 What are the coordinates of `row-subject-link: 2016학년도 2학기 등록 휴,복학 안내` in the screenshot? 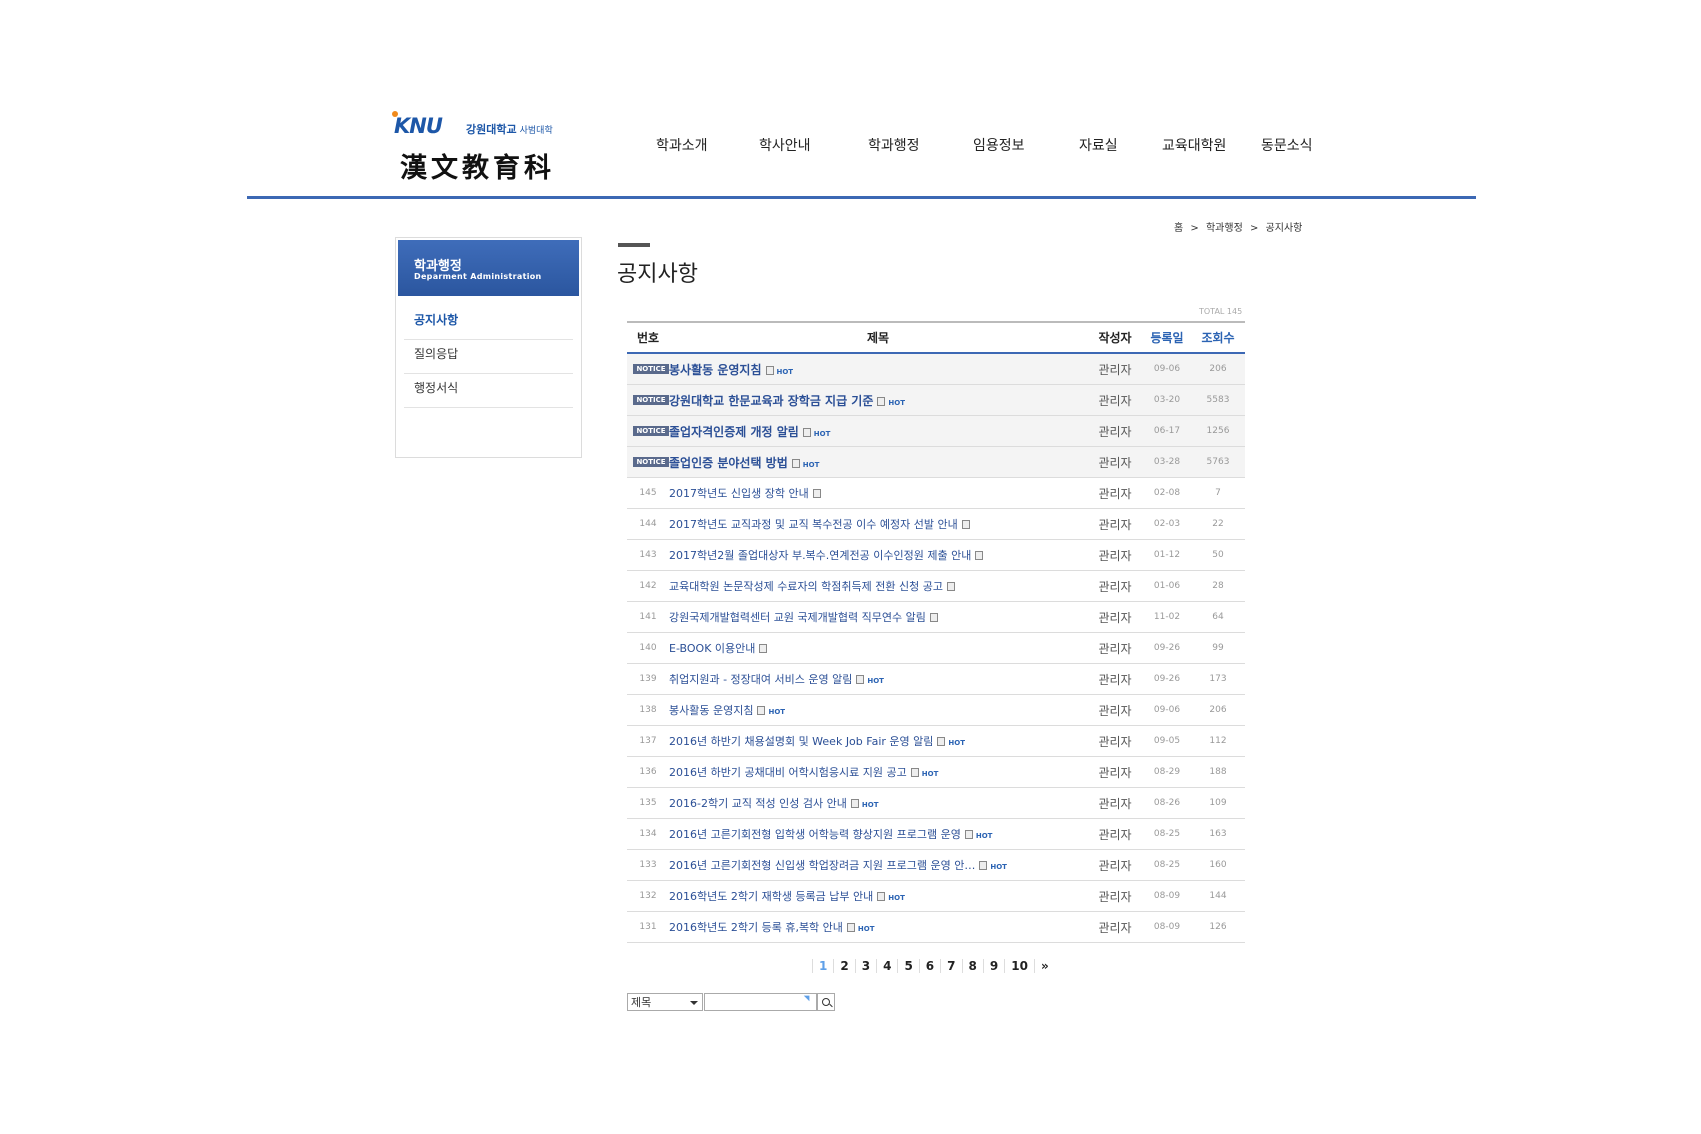 It's located at (756, 927).